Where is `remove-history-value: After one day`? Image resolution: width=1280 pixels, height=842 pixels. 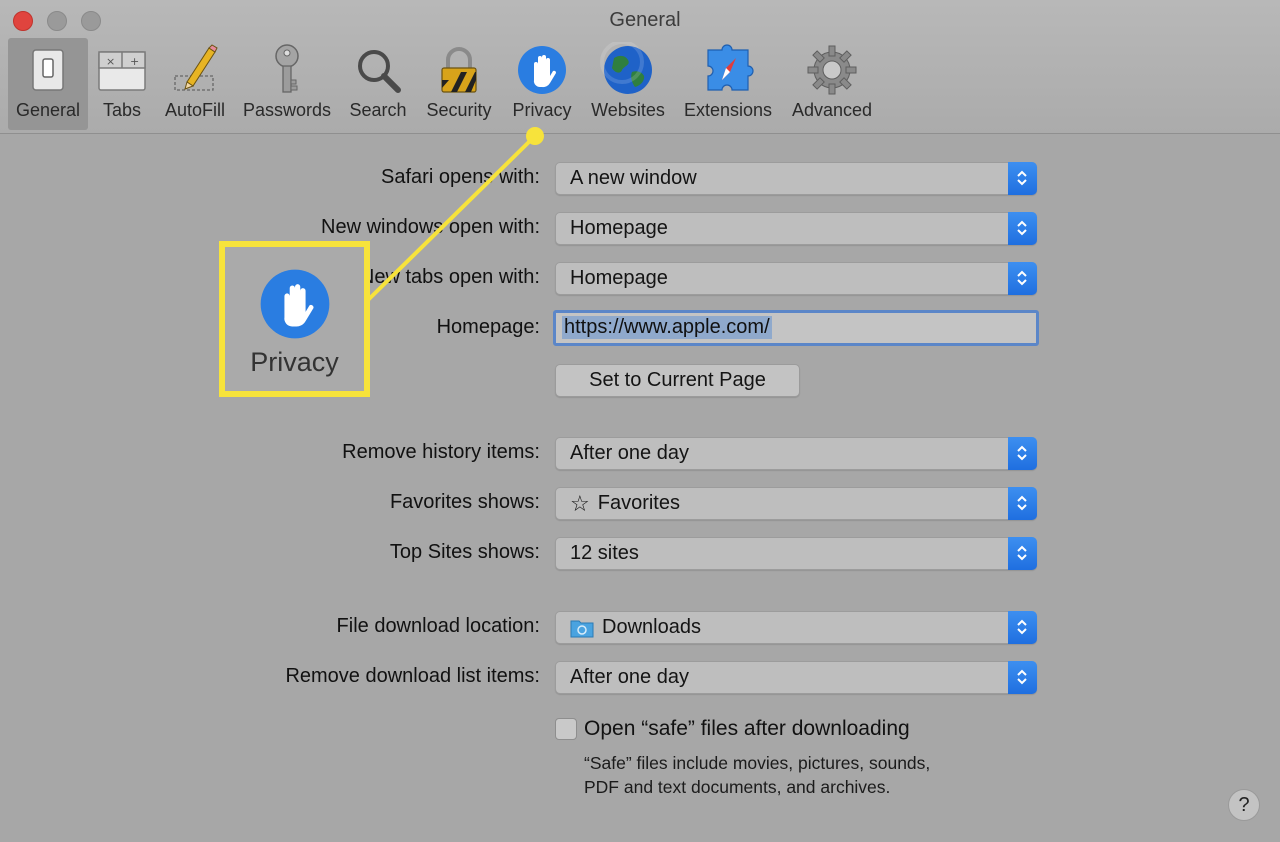 remove-history-value: After one day is located at coordinates (629, 453).